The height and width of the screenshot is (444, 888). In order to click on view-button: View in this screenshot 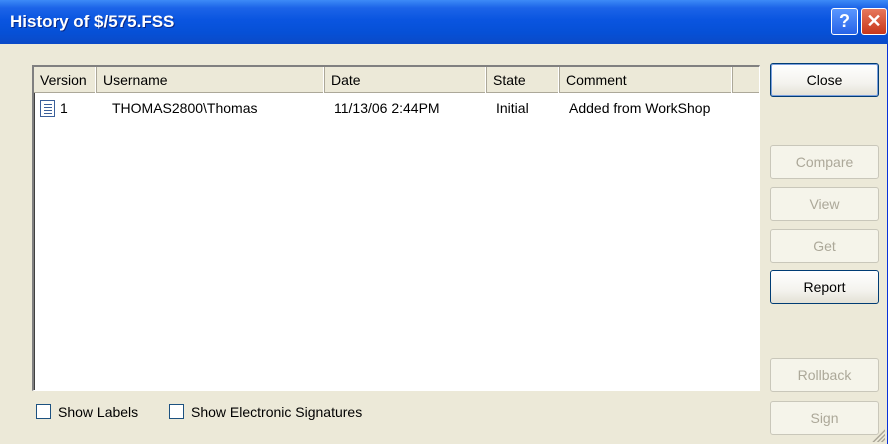, I will do `click(824, 204)`.